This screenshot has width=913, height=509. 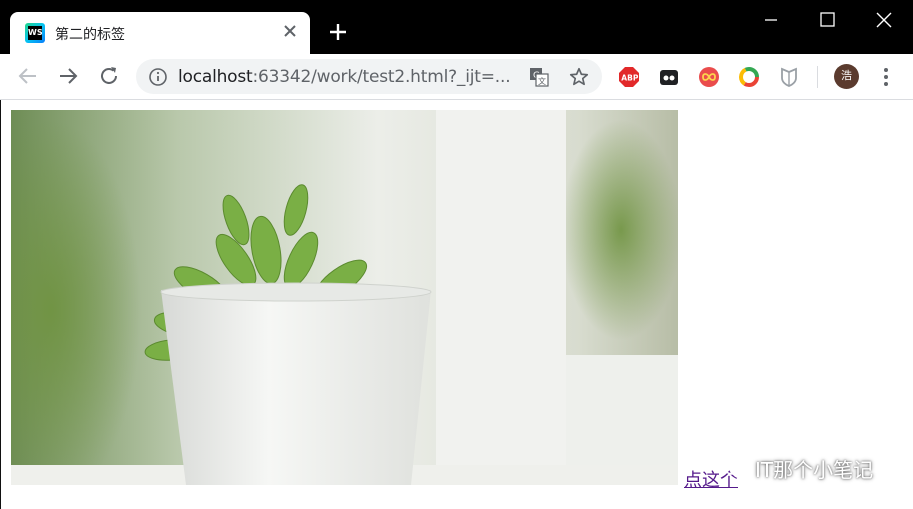 I want to click on abp-label: ABP, so click(x=630, y=78).